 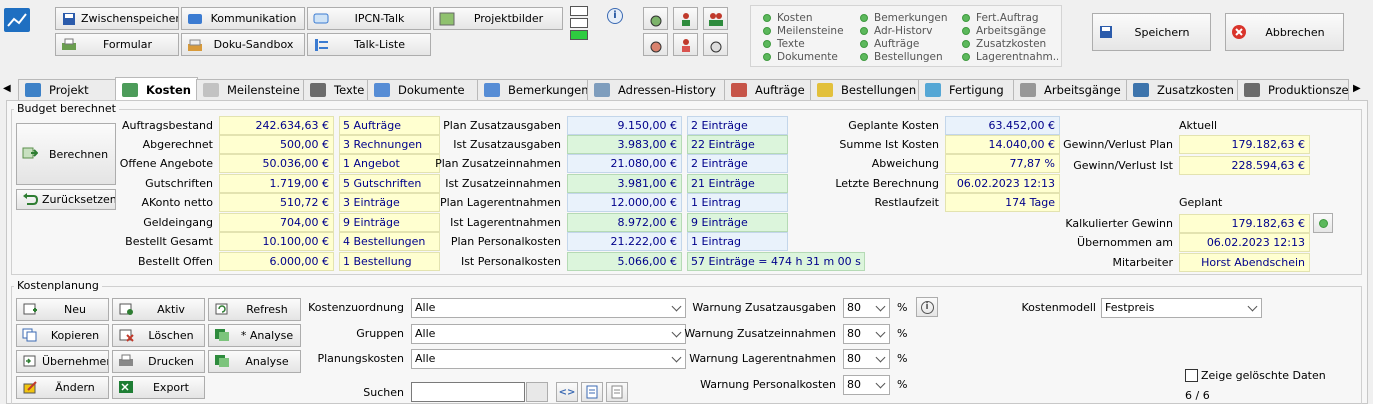 What do you see at coordinates (276, 222) in the screenshot?
I see `budget-value: 704,00 €` at bounding box center [276, 222].